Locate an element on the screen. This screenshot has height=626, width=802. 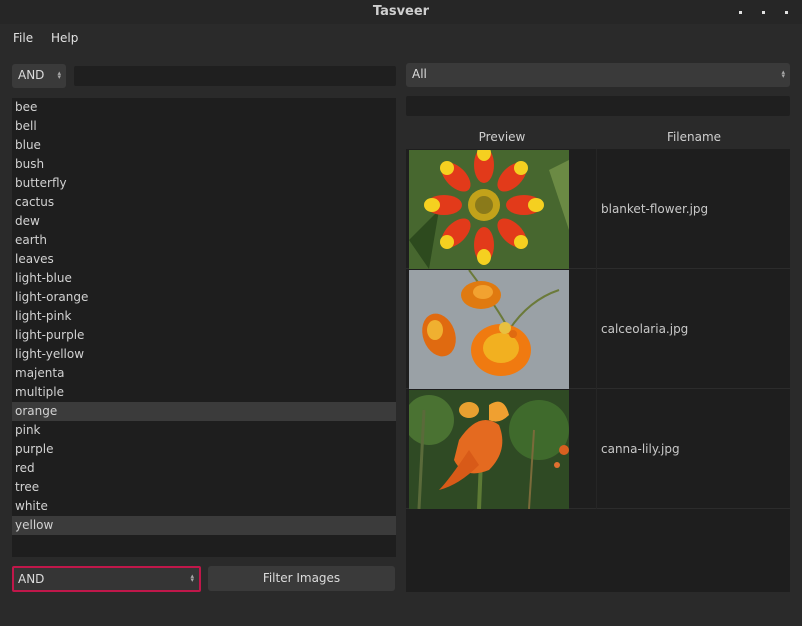
title-bar: Tasveer is located at coordinates (401, 12).